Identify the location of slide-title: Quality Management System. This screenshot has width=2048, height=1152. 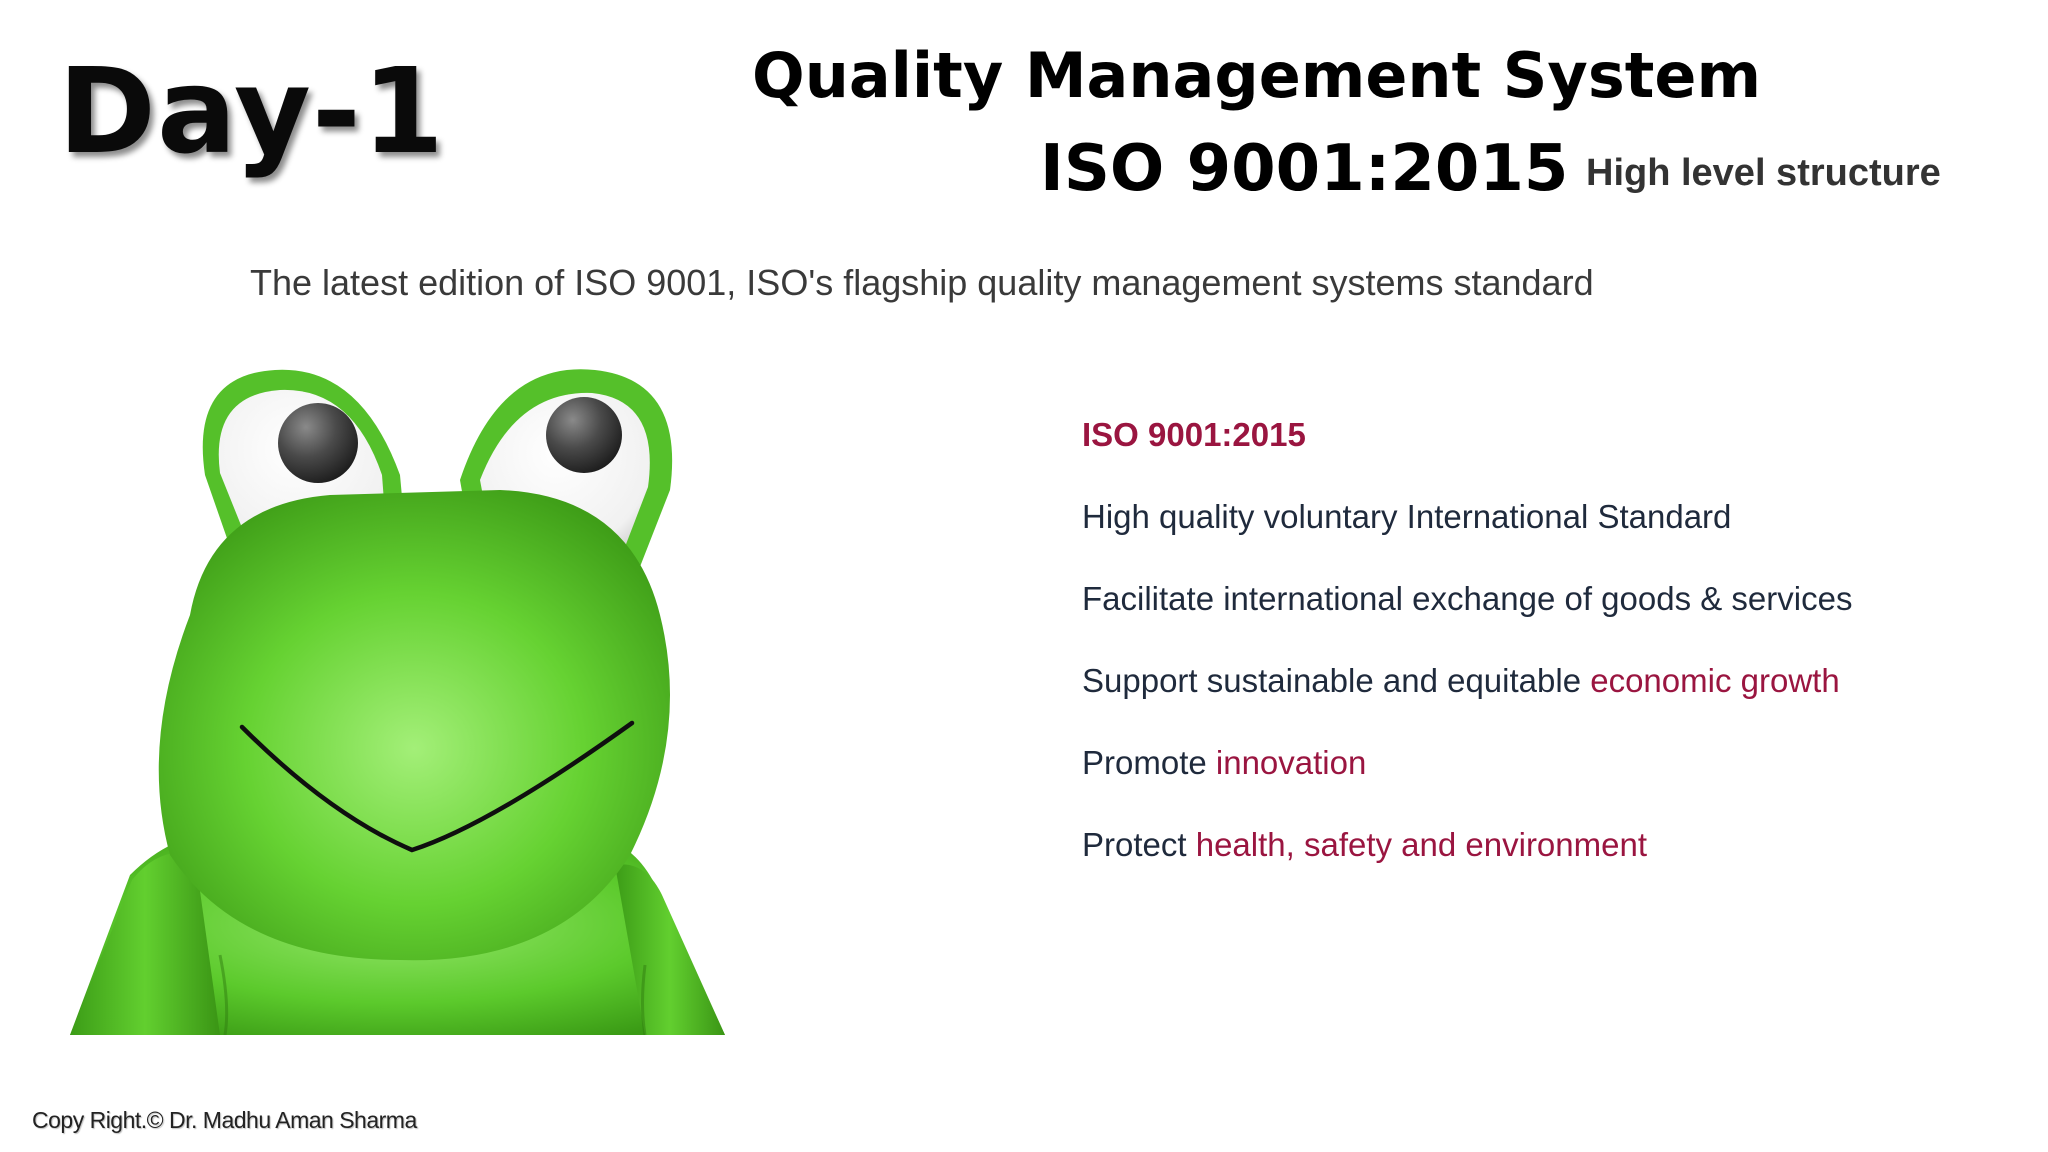
(1257, 75).